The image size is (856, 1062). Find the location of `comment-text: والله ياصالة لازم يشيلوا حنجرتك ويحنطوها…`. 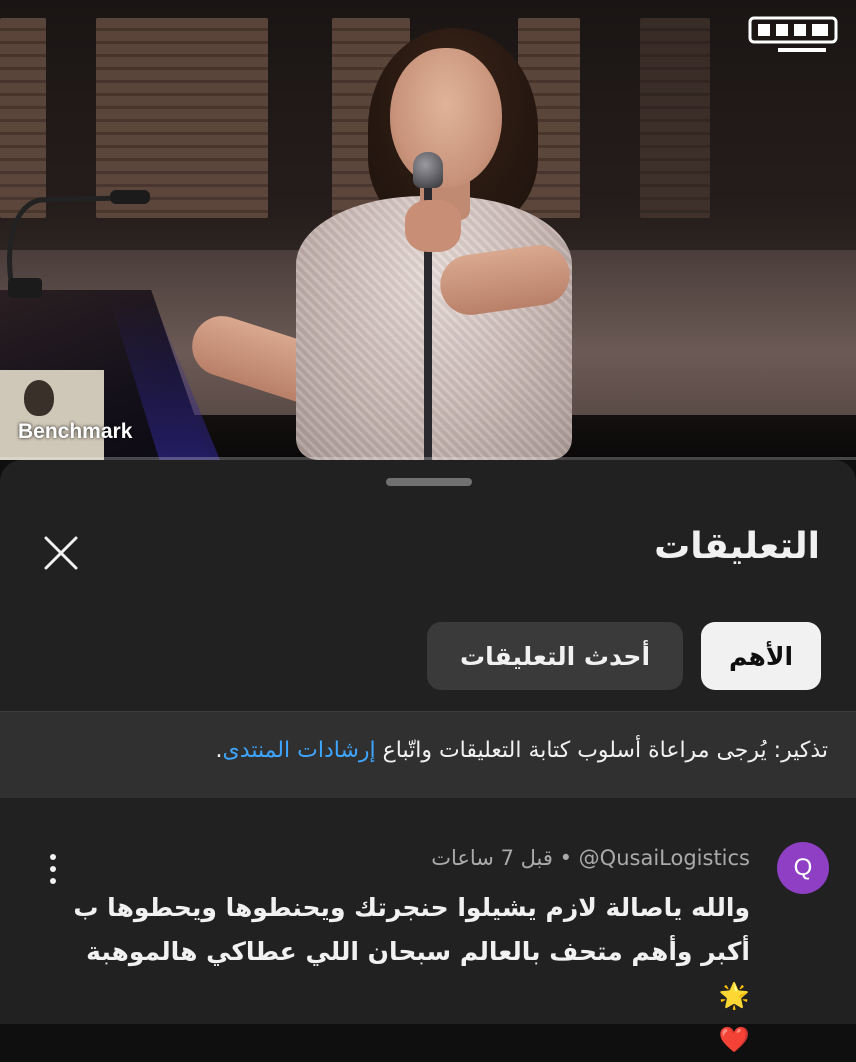

comment-text: والله ياصالة لازم يشيلوا حنجرتك ويحنطوها… is located at coordinates (400, 974).